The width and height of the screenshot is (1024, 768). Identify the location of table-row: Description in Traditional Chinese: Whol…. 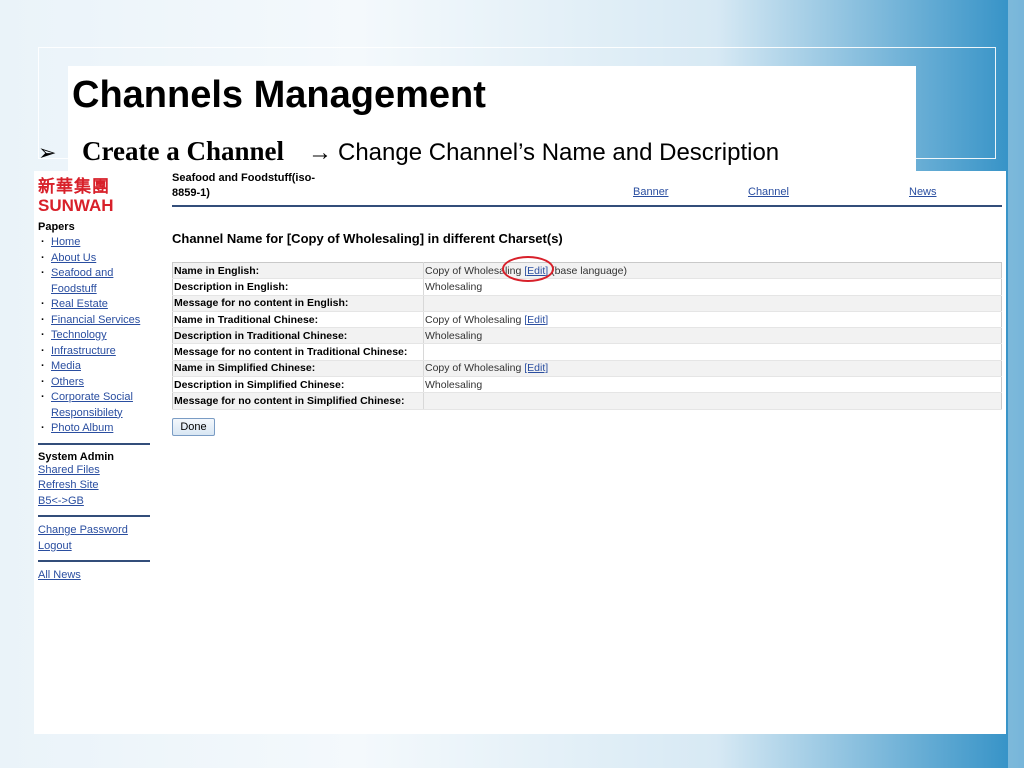
(587, 336).